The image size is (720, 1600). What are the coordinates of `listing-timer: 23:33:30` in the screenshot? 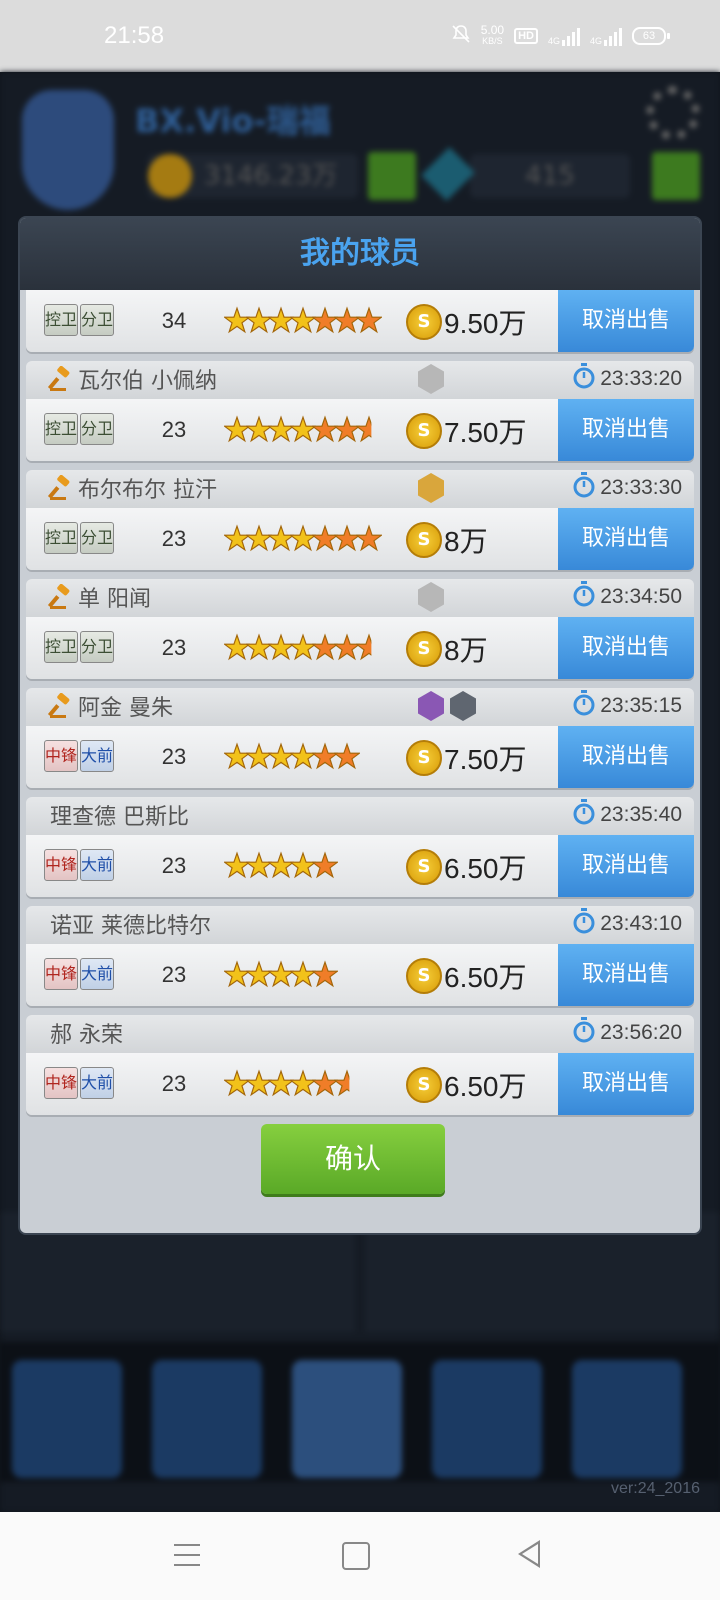 It's located at (627, 488).